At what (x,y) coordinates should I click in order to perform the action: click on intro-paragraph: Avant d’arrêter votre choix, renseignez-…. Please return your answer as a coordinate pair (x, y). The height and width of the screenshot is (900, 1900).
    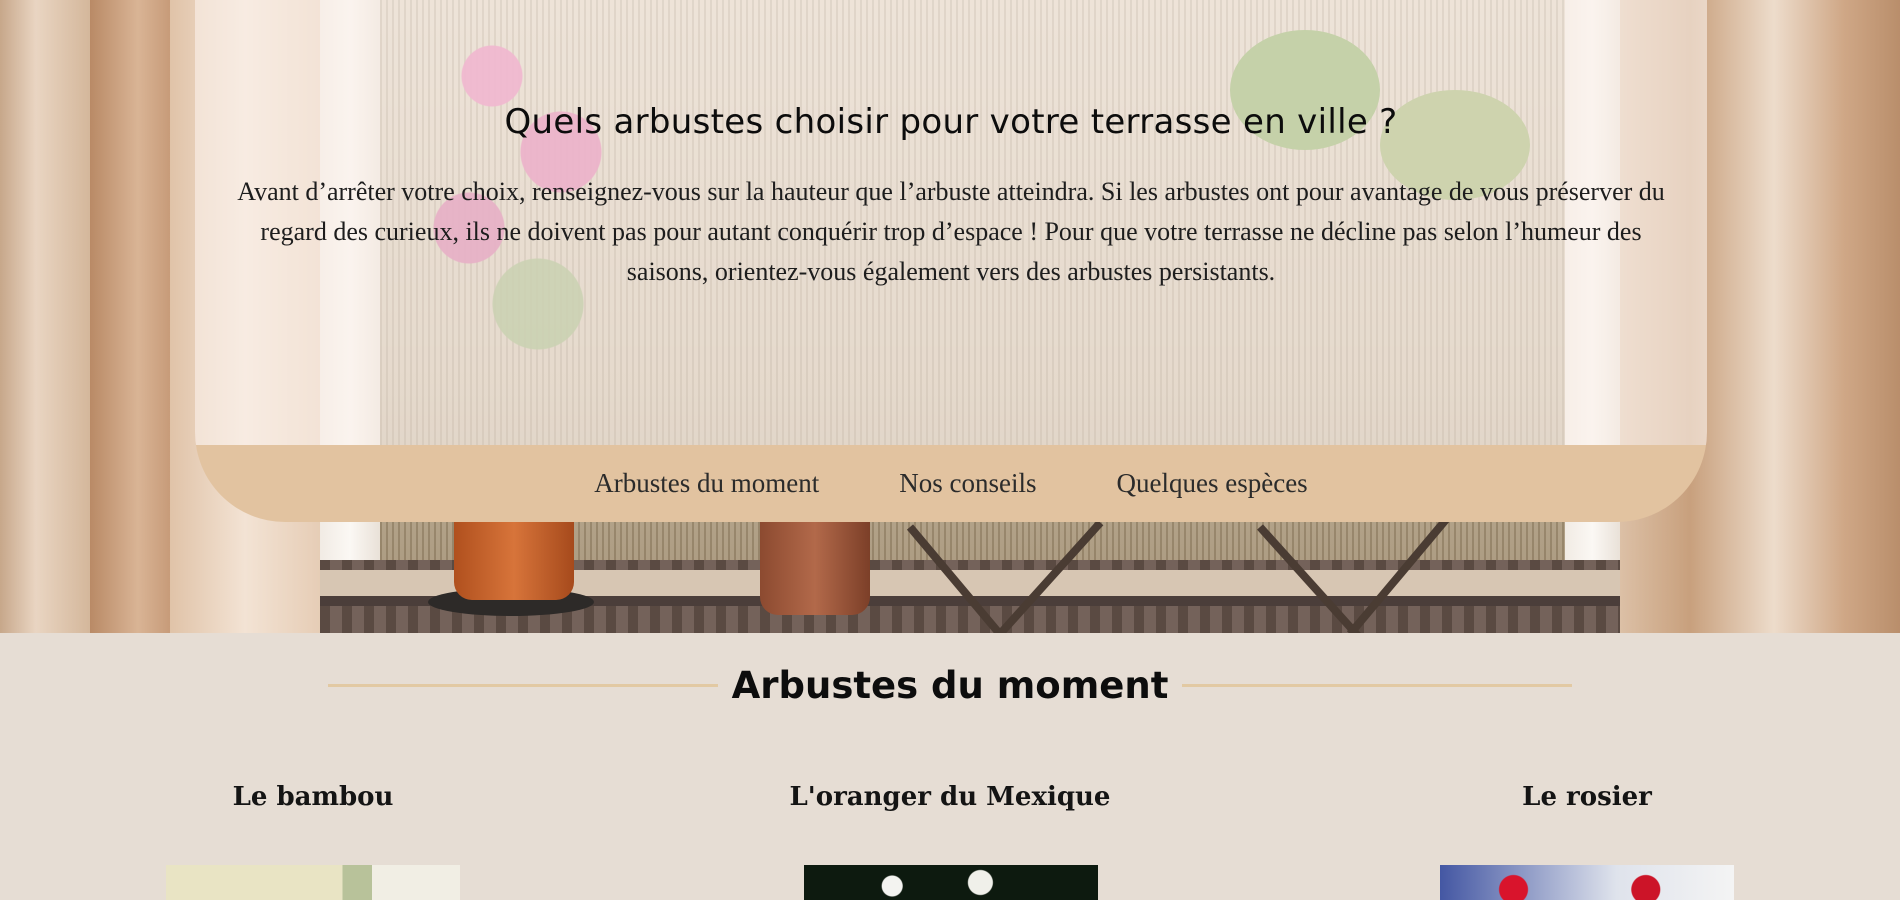
    Looking at the image, I should click on (951, 231).